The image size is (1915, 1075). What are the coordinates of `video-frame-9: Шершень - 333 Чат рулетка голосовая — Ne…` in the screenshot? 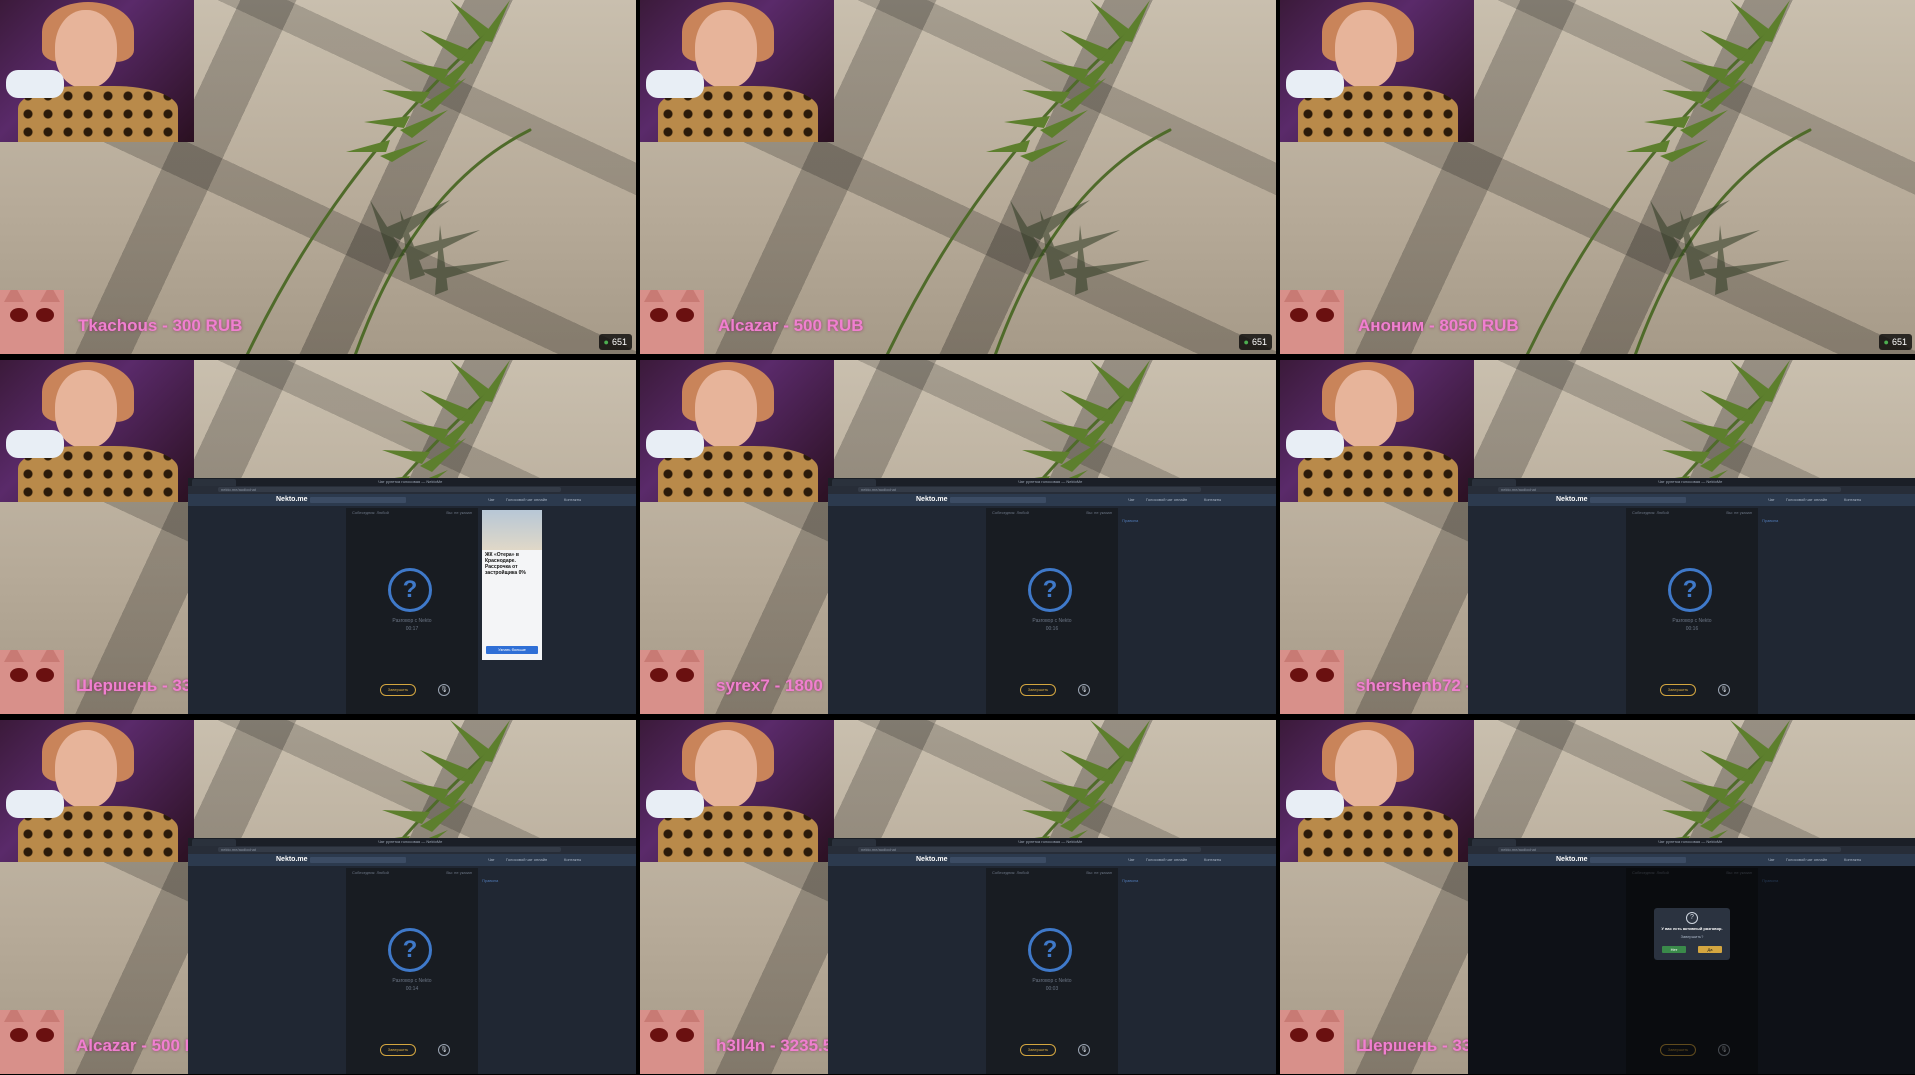 It's located at (1597, 897).